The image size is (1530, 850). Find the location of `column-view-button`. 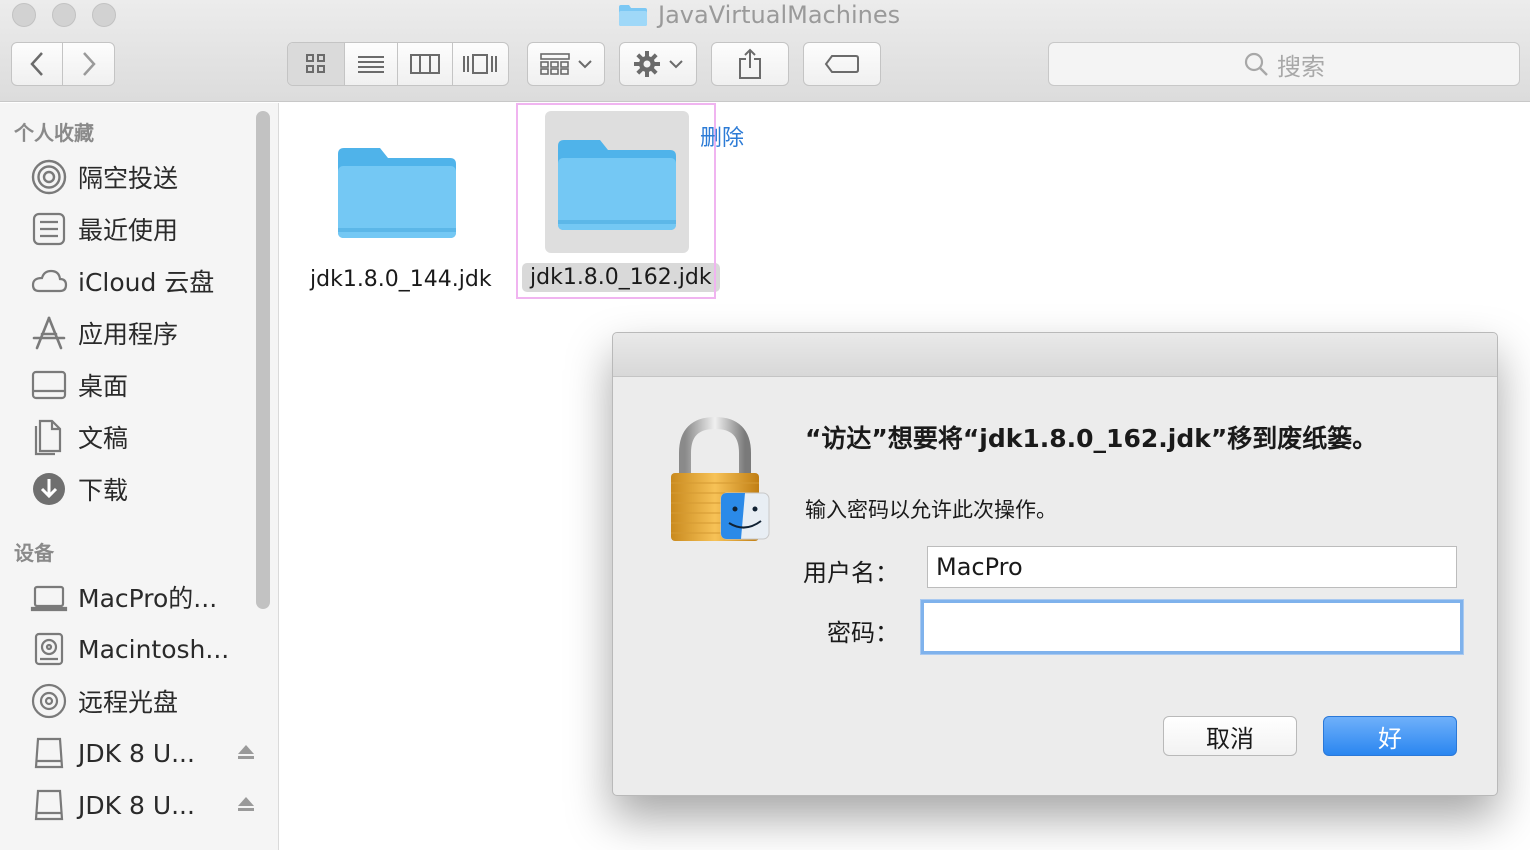

column-view-button is located at coordinates (425, 64).